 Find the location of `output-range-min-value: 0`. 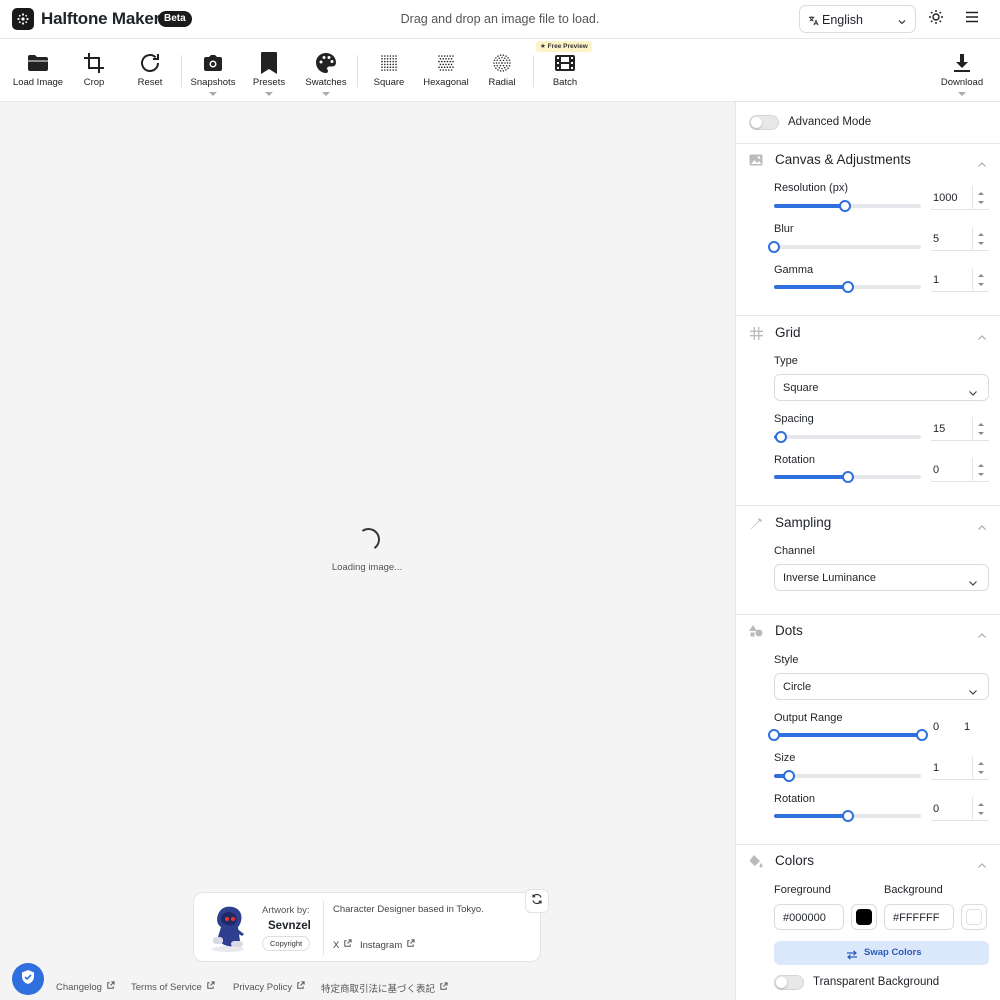

output-range-min-value: 0 is located at coordinates (936, 727).